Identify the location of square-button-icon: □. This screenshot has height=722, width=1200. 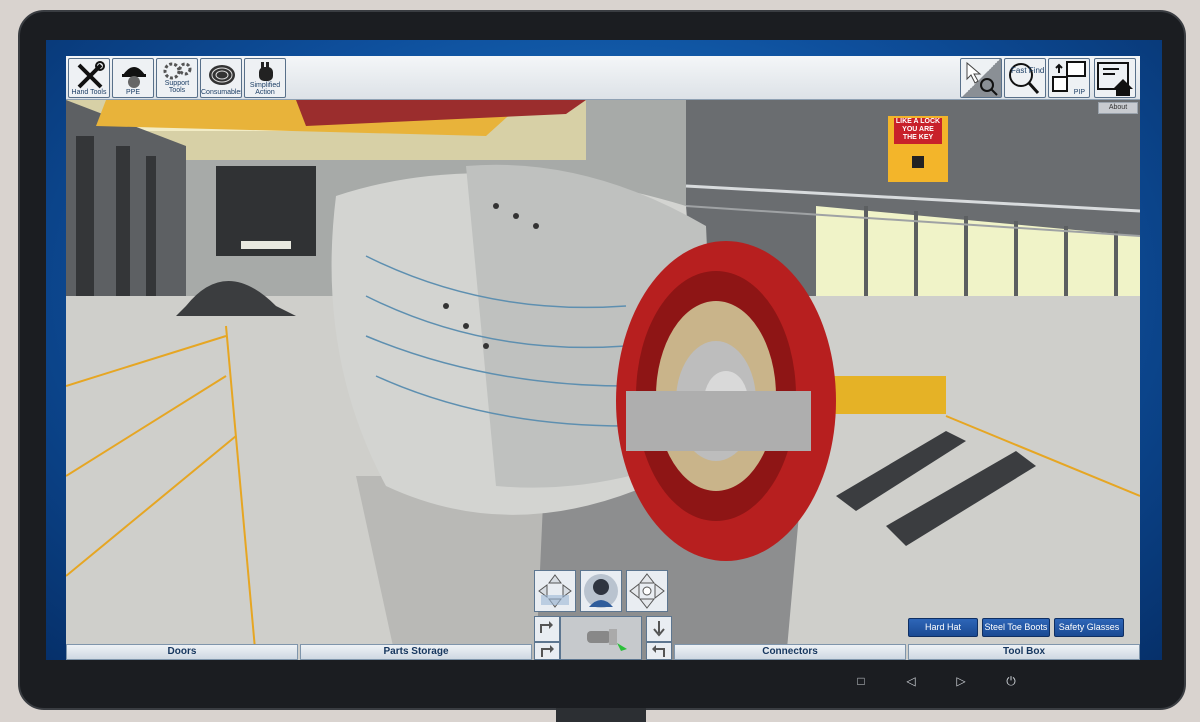
(861, 681).